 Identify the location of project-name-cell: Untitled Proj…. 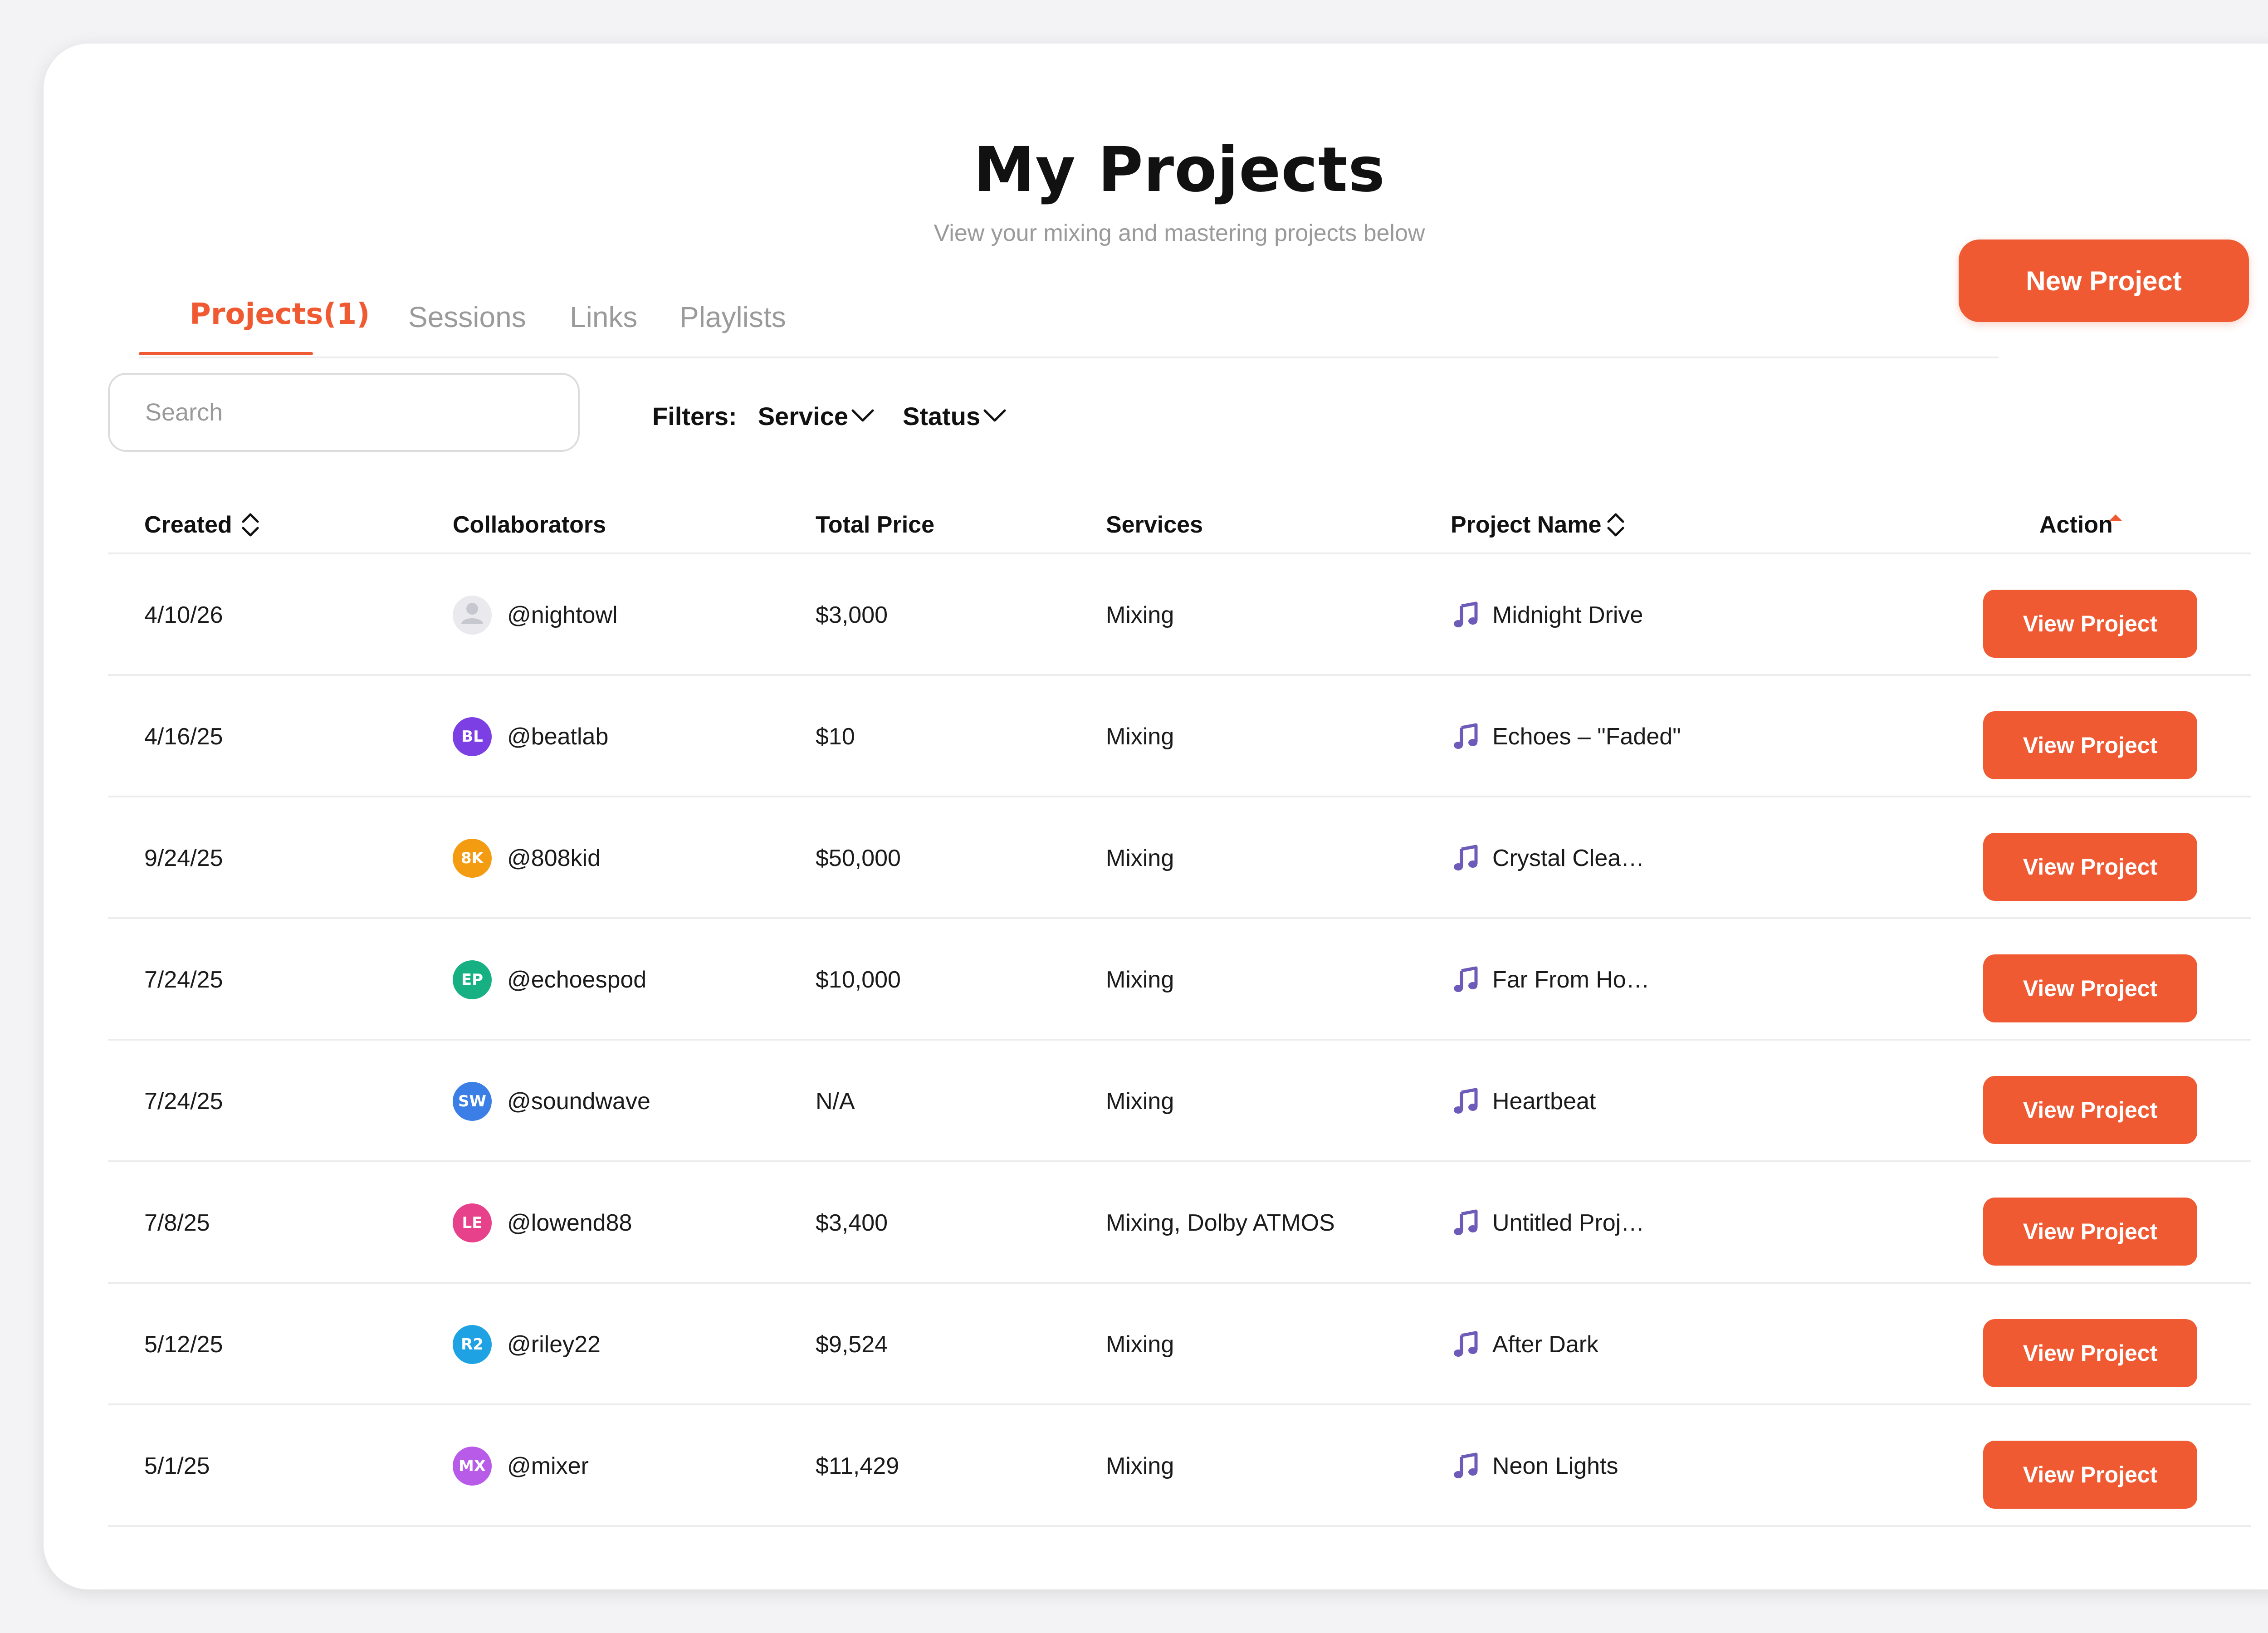
(1549, 1223).